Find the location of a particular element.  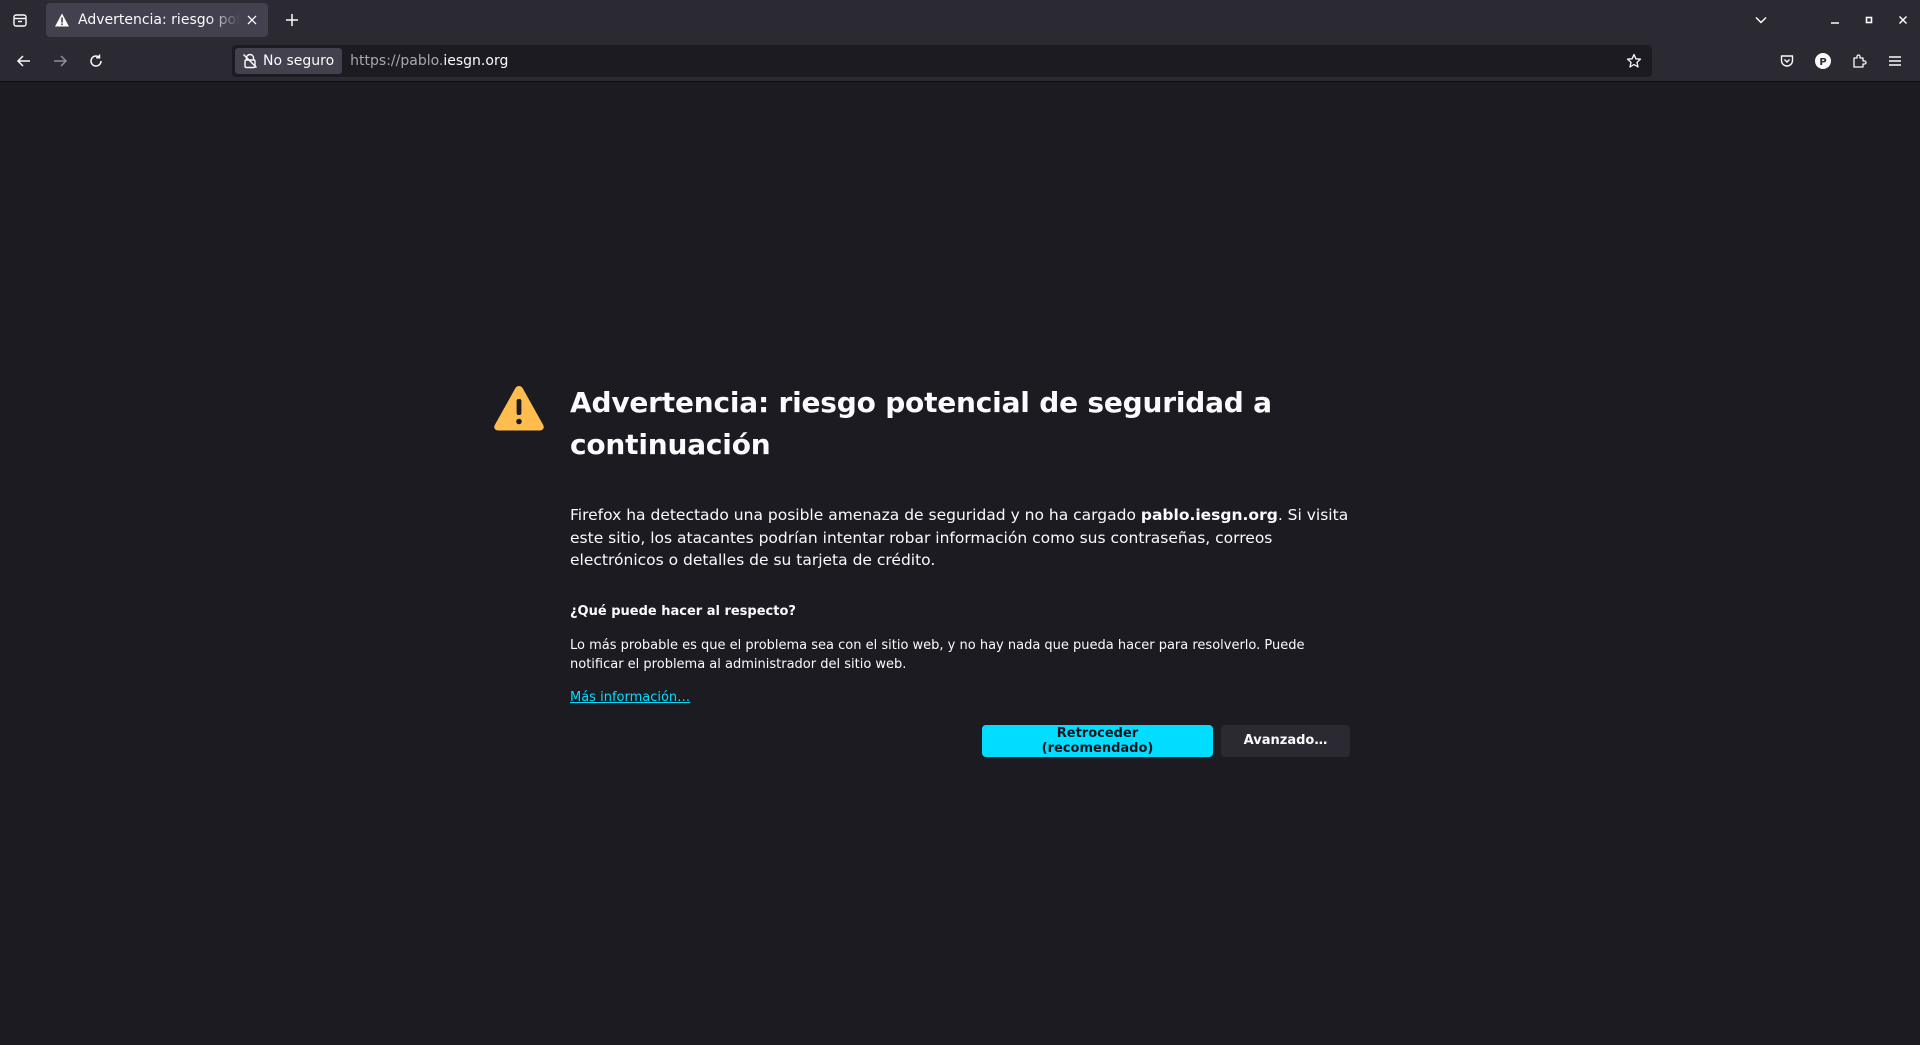

maximize-button is located at coordinates (1869, 20).